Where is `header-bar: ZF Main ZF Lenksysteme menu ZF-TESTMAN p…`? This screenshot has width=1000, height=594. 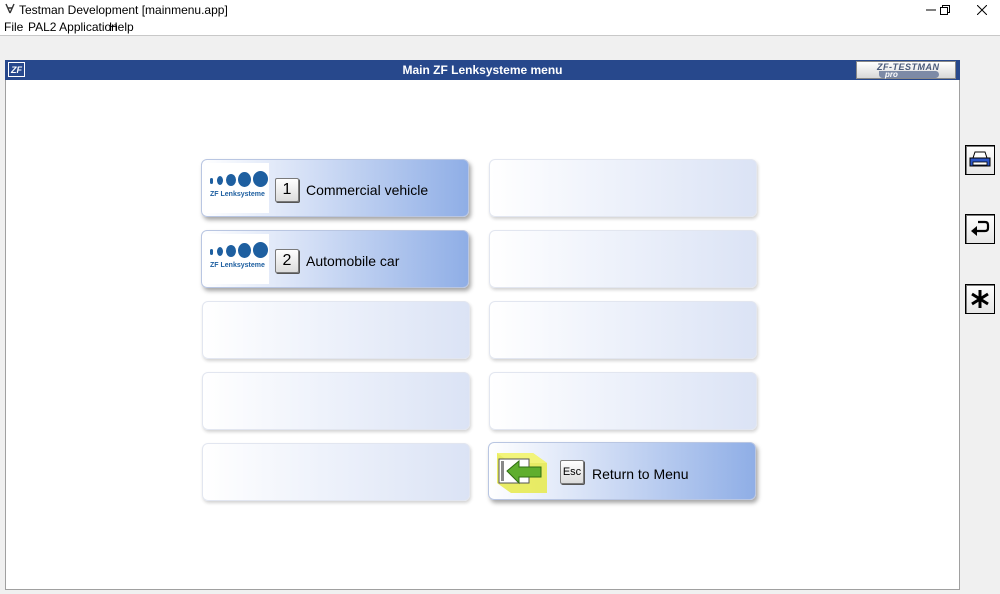
header-bar: ZF Main ZF Lenksysteme menu ZF-TESTMAN p… is located at coordinates (482, 70).